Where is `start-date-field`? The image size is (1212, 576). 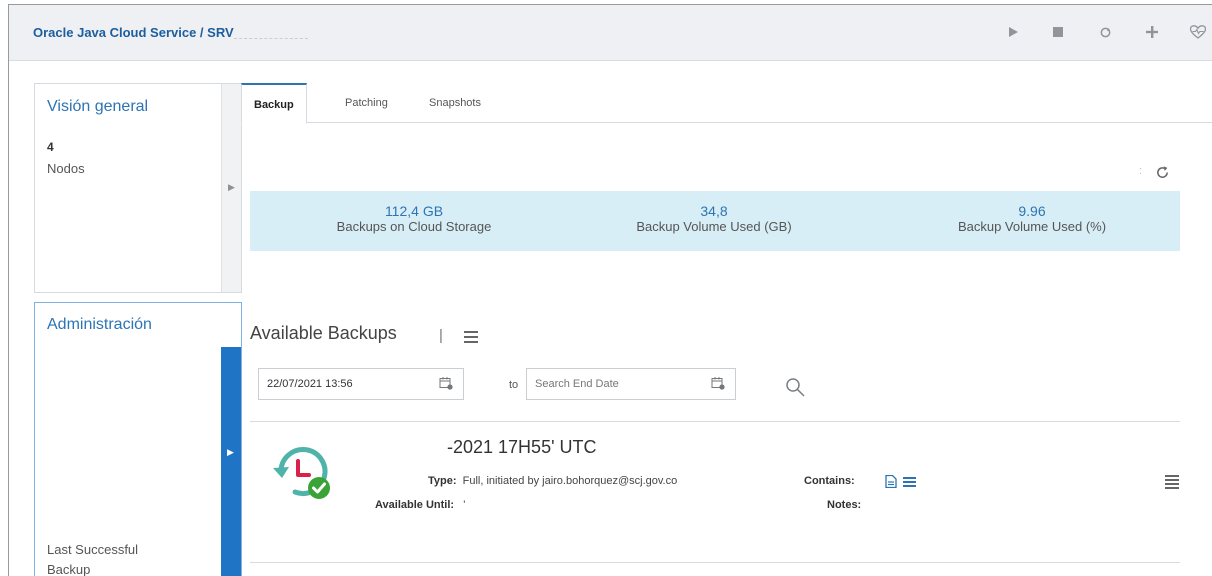 start-date-field is located at coordinates (361, 384).